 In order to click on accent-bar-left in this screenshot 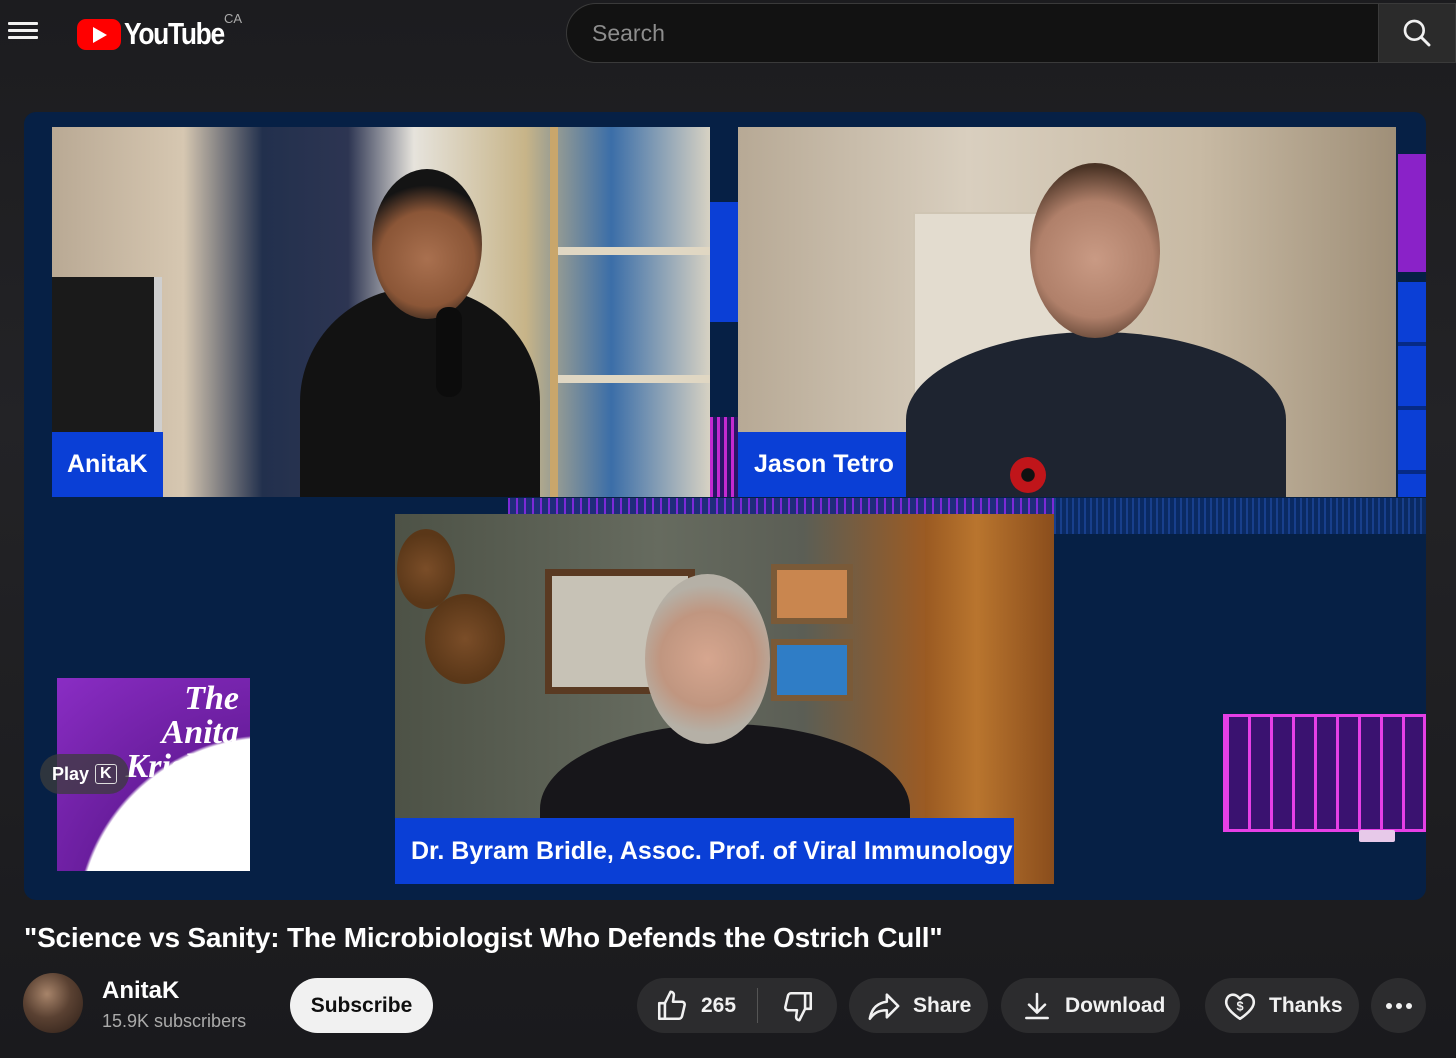, I will do `click(724, 262)`.